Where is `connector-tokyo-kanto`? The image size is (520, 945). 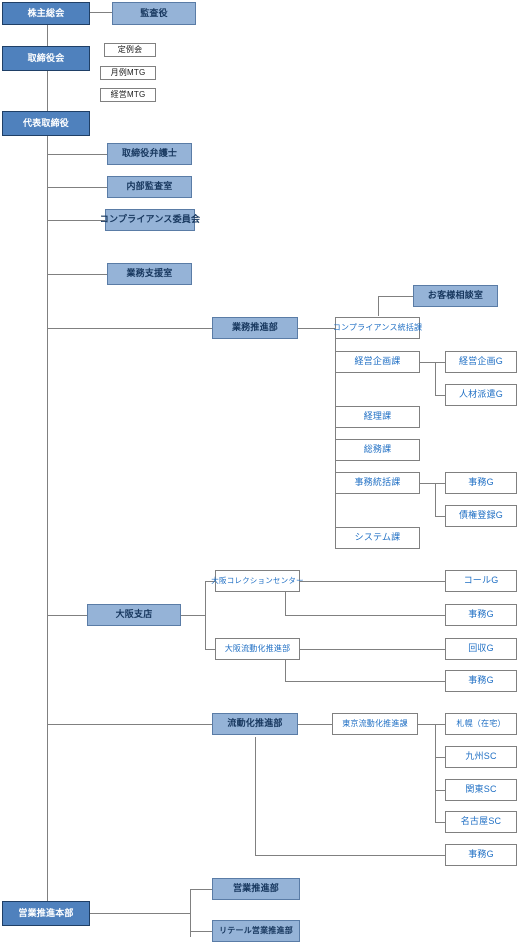
connector-tokyo-kanto is located at coordinates (440, 790).